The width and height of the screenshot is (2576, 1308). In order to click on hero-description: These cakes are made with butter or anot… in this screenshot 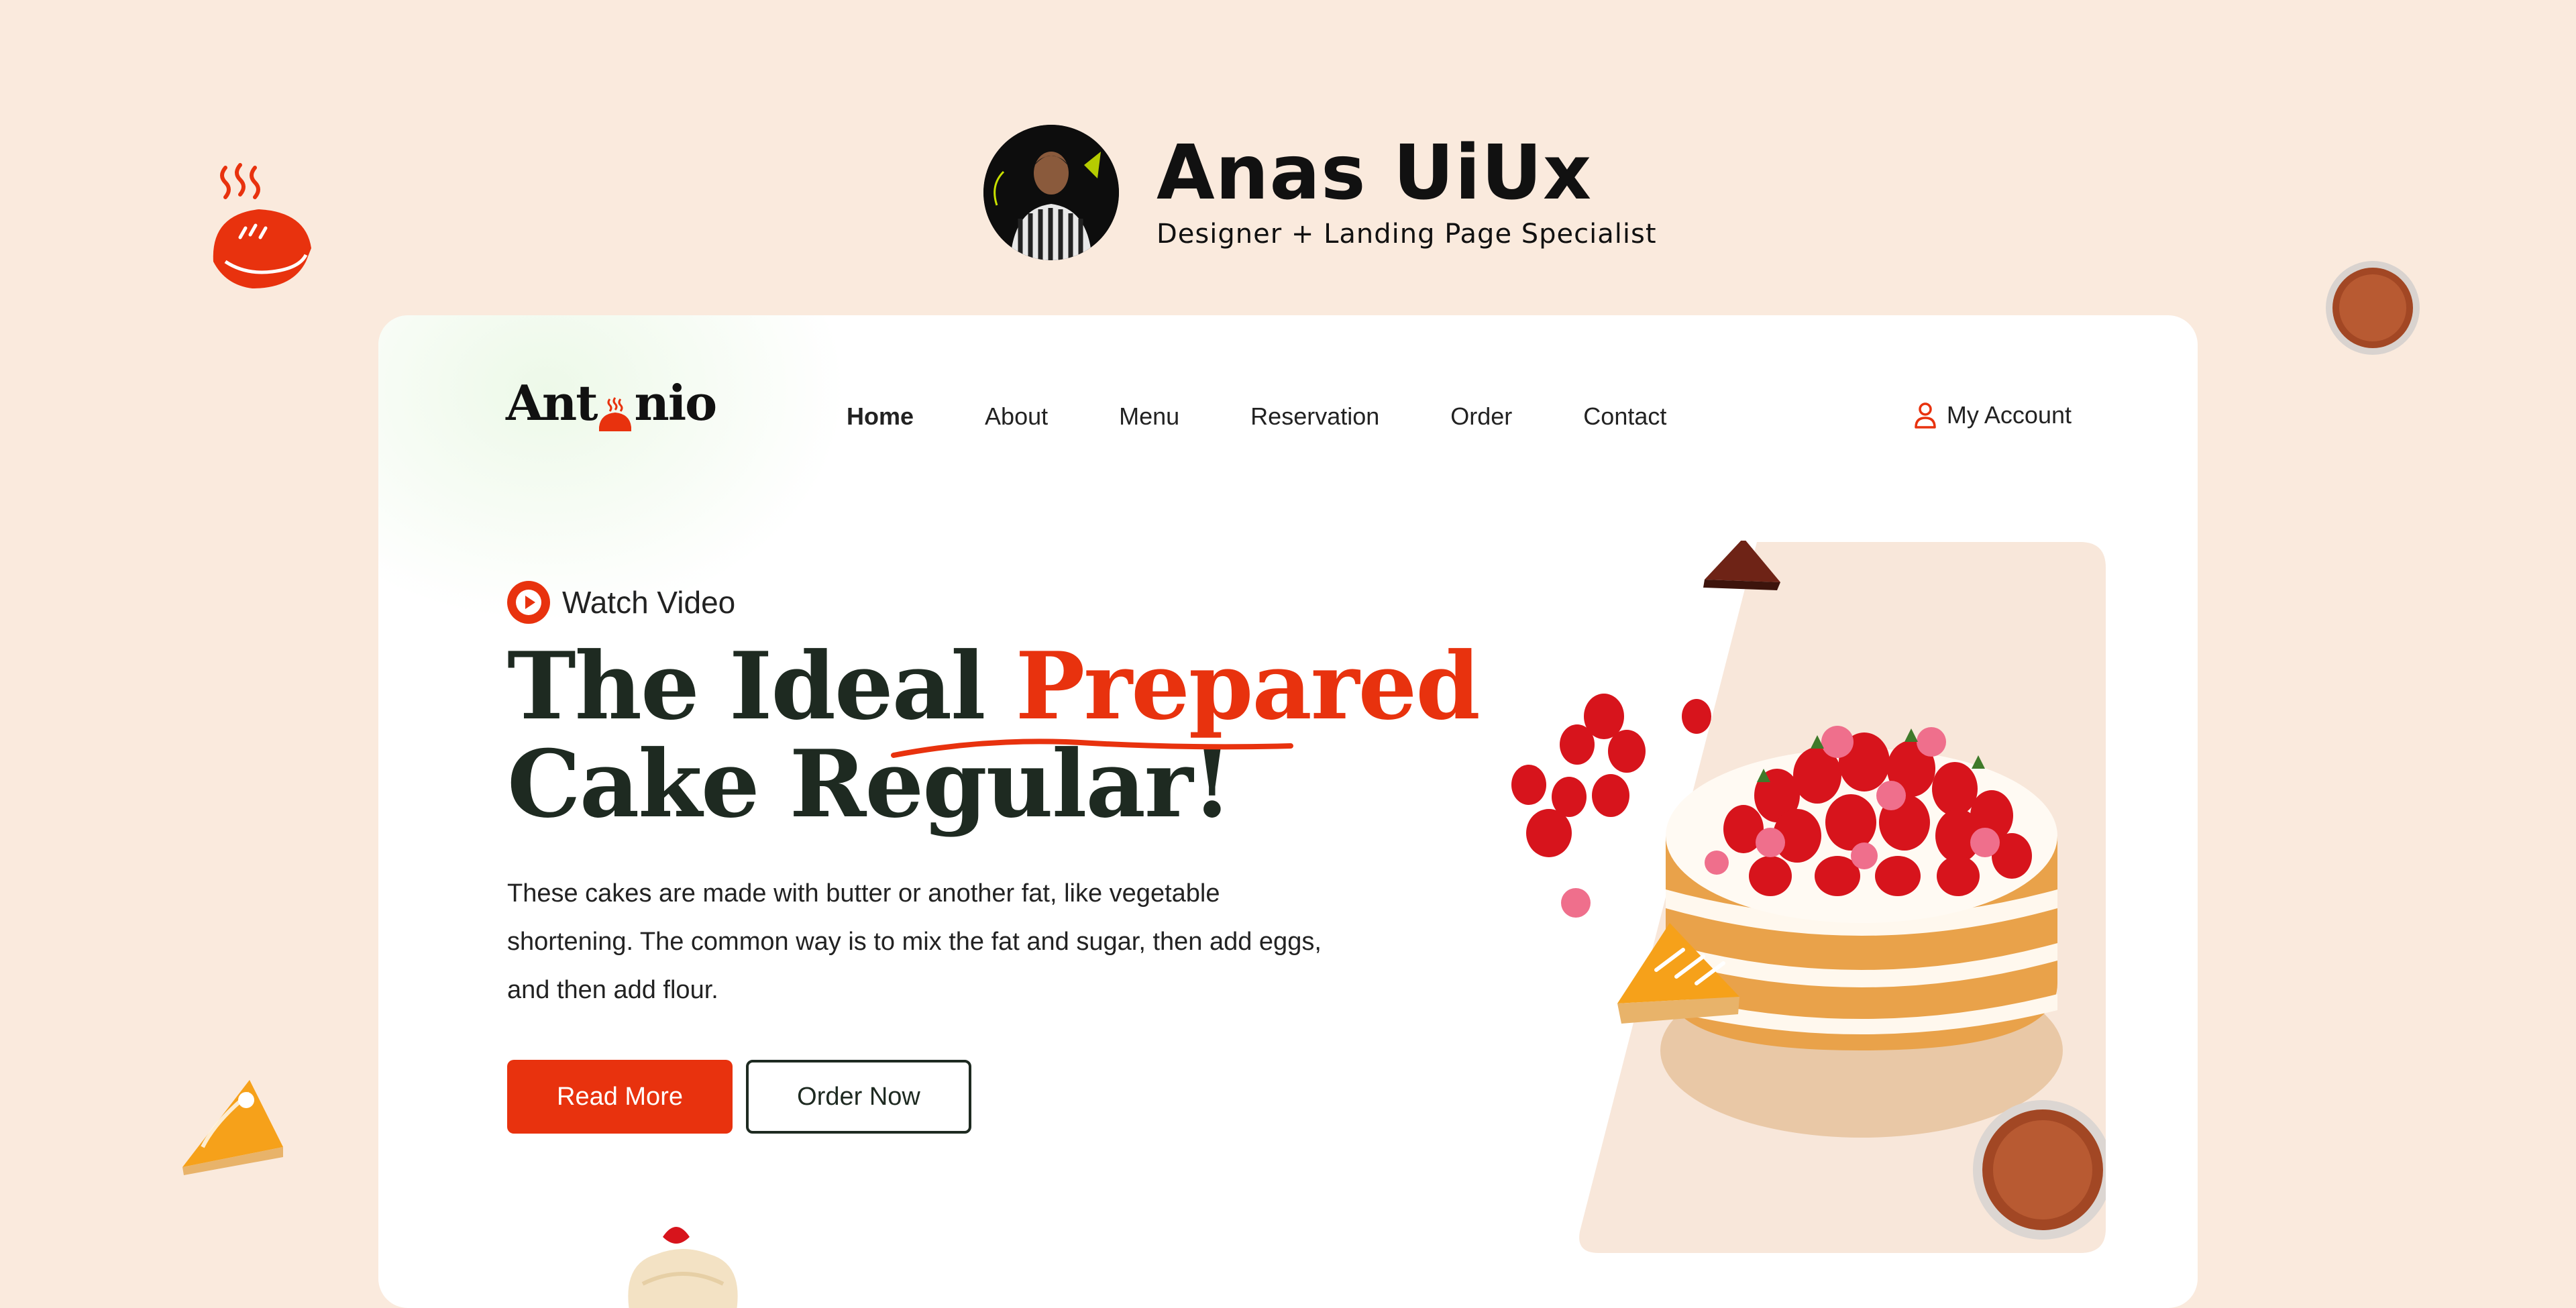, I will do `click(914, 941)`.